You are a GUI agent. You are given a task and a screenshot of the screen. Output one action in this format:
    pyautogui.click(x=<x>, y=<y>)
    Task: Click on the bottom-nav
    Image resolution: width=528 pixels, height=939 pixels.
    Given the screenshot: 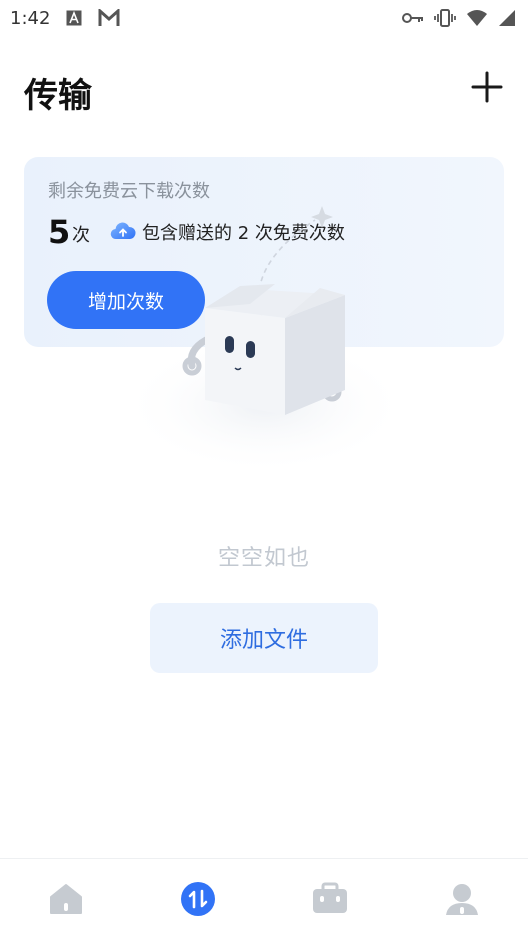 What is the action you would take?
    pyautogui.click(x=264, y=898)
    